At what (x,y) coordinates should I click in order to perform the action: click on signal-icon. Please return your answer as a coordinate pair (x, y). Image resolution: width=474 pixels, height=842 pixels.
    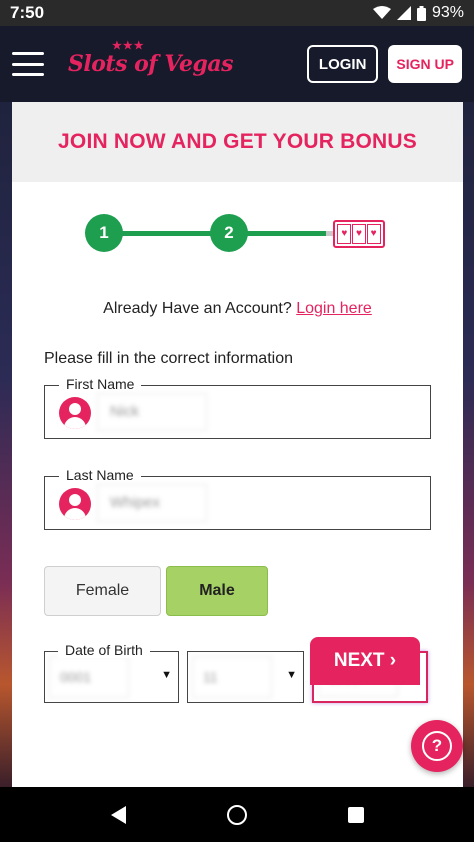
    Looking at the image, I should click on (403, 13).